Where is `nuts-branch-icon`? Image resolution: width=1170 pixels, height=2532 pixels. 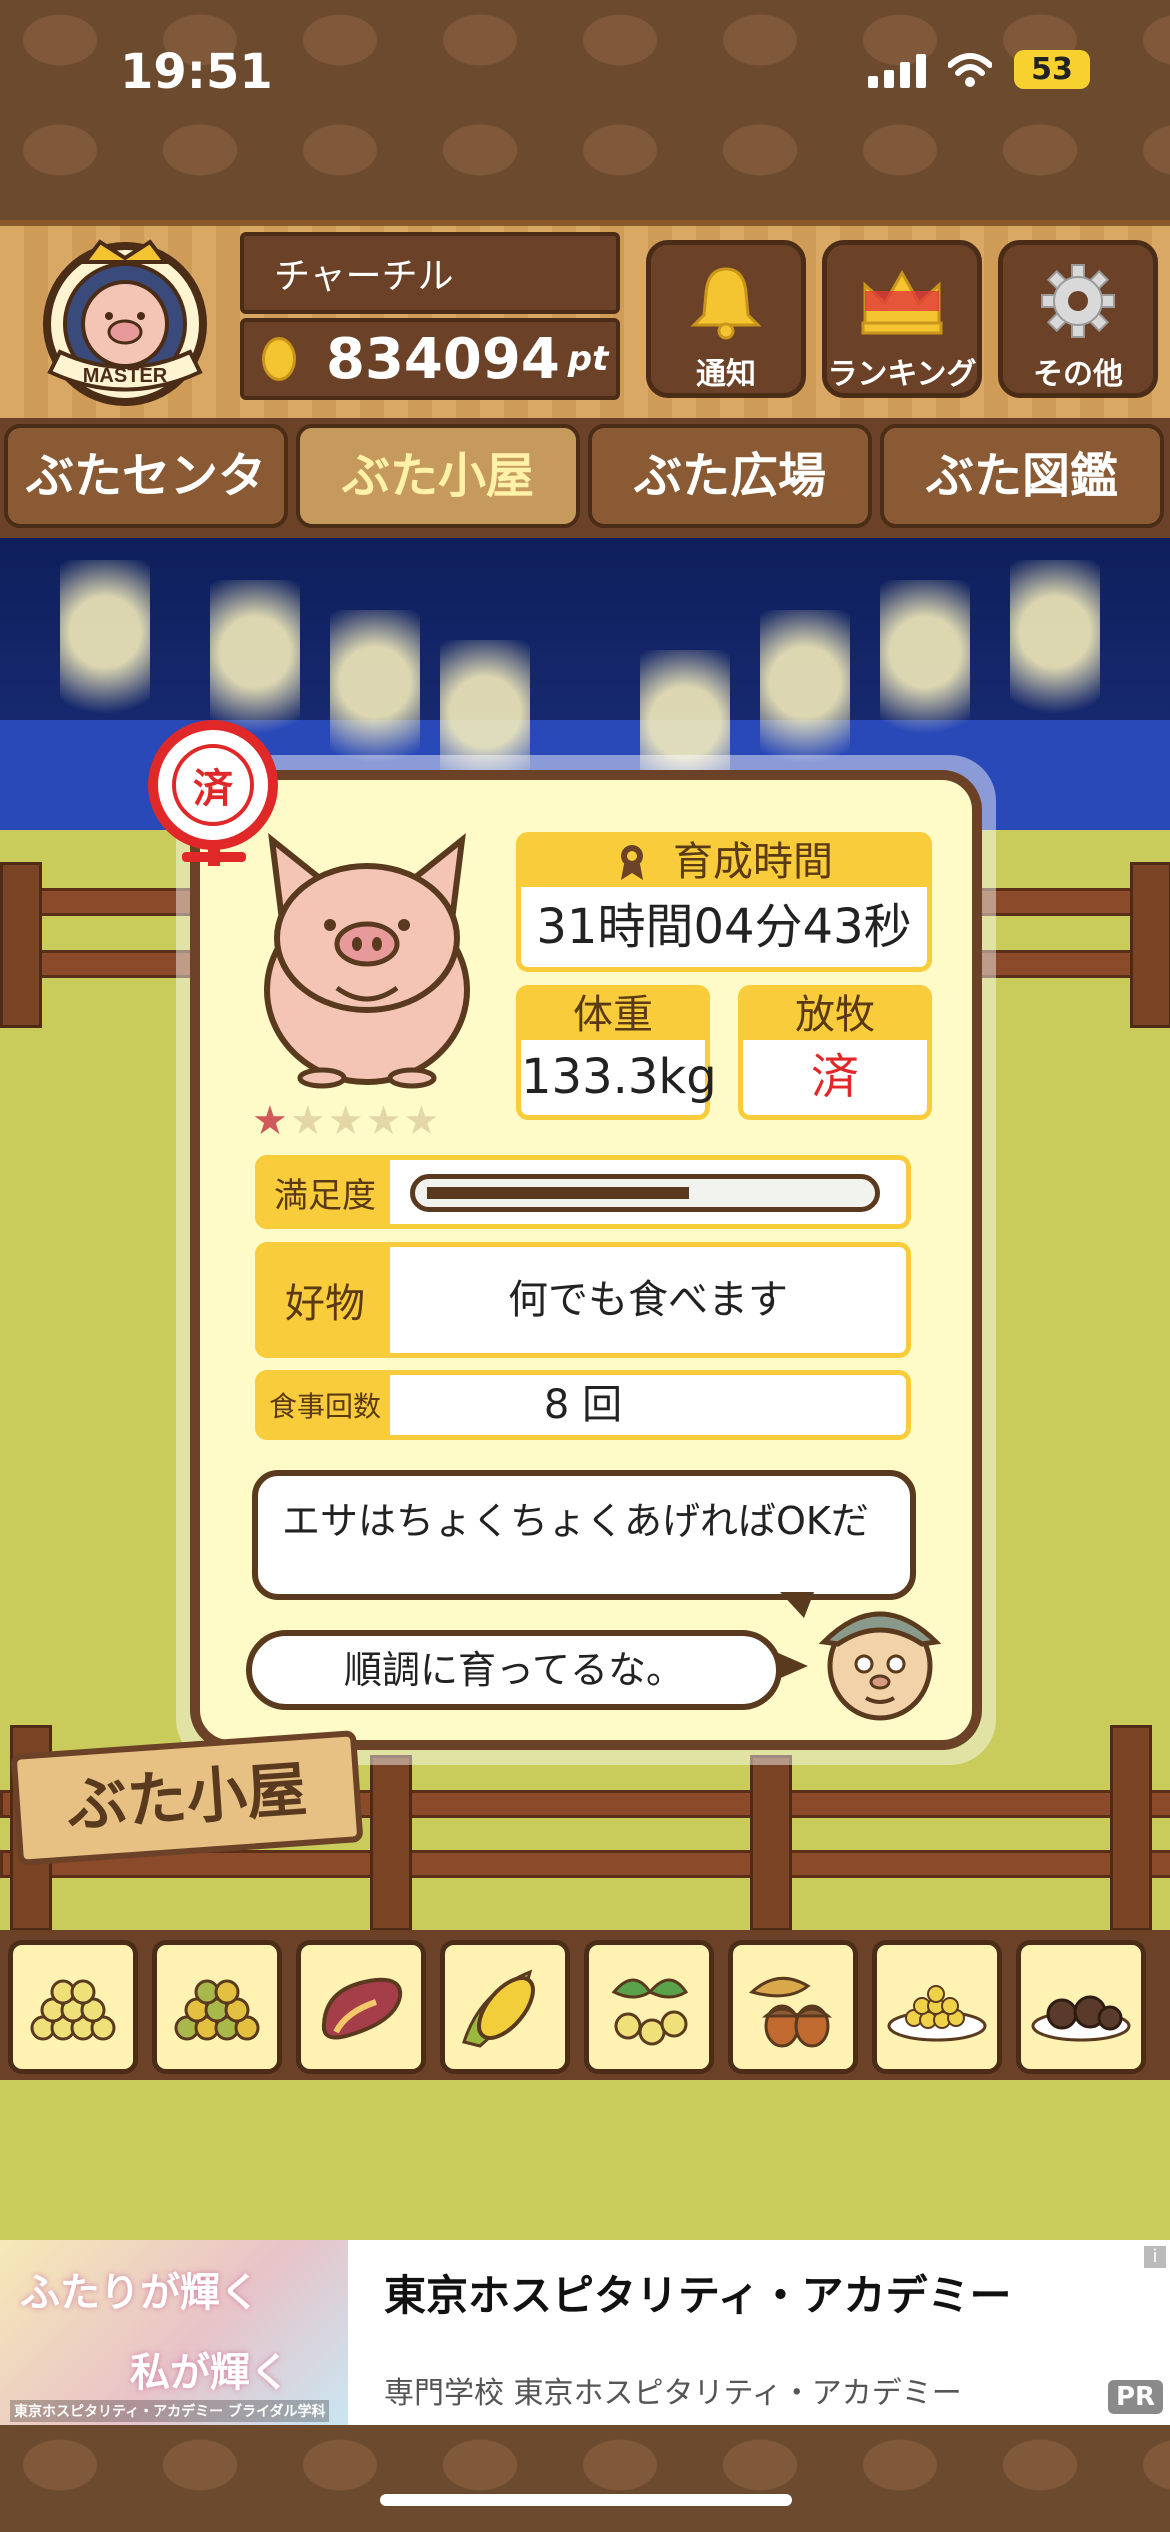
nuts-branch-icon is located at coordinates (650, 2012).